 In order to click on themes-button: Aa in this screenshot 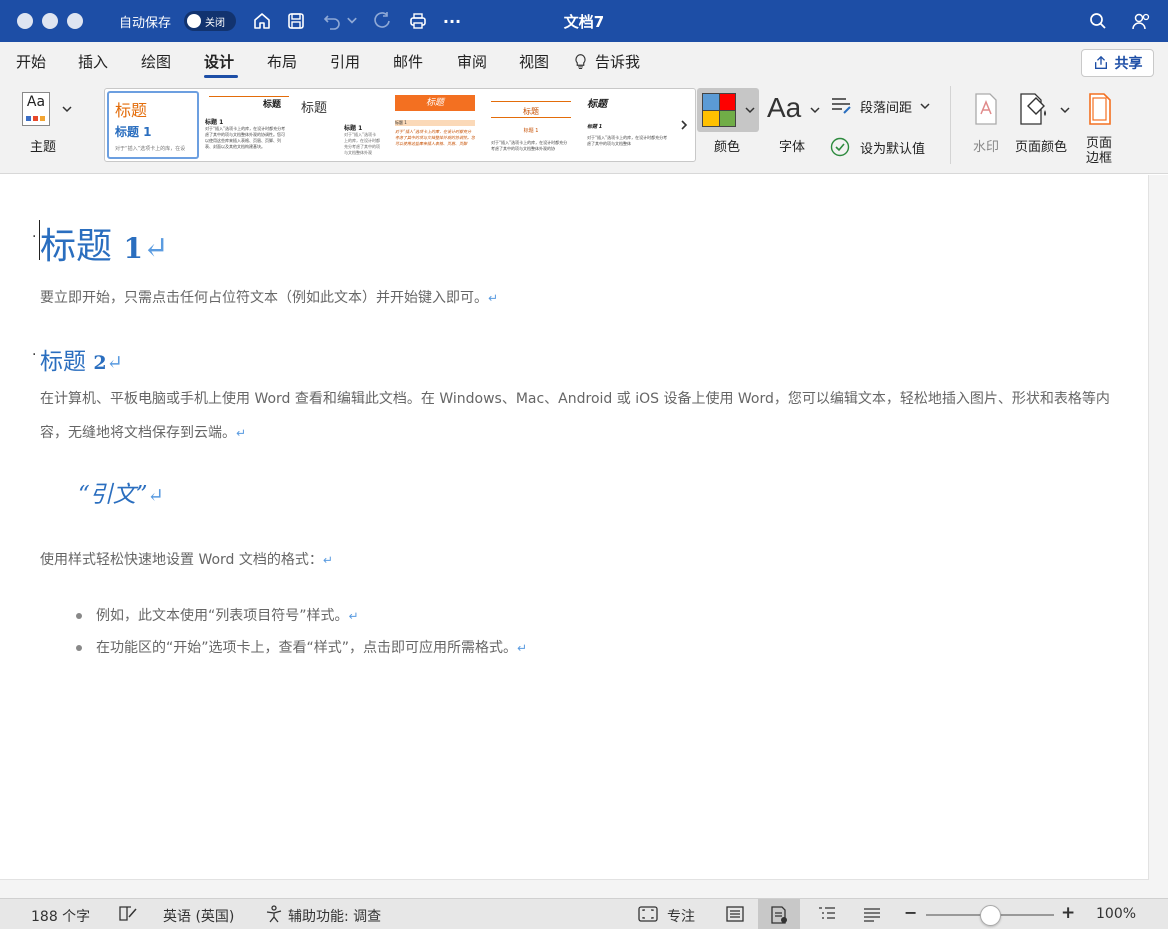, I will do `click(36, 109)`.